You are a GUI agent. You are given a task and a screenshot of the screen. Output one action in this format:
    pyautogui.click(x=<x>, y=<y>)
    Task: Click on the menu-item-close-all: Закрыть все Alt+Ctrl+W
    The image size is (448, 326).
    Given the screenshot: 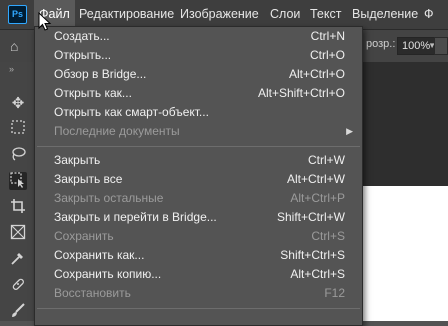 What is the action you would take?
    pyautogui.click(x=198, y=179)
    